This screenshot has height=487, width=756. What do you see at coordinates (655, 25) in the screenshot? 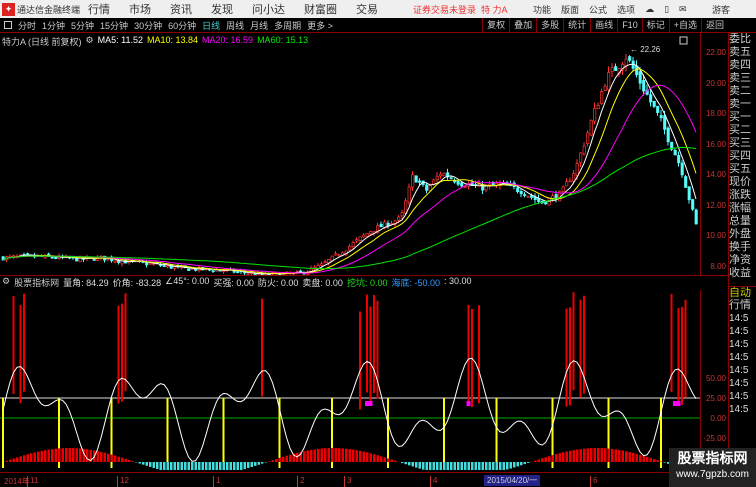
I see `tool-button: 标记` at bounding box center [655, 25].